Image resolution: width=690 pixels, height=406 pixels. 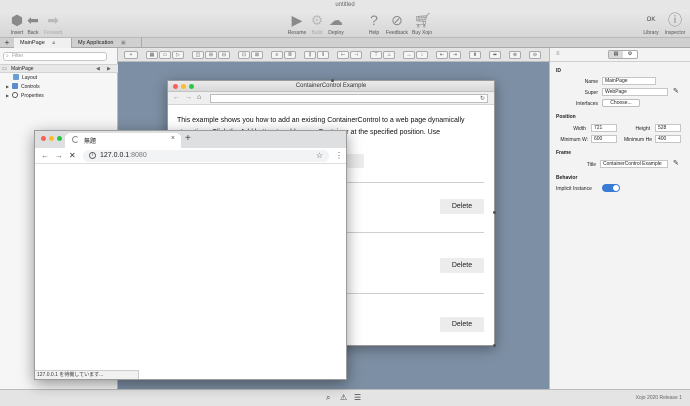 I want to click on minimum-height-field: 400, so click(x=668, y=139).